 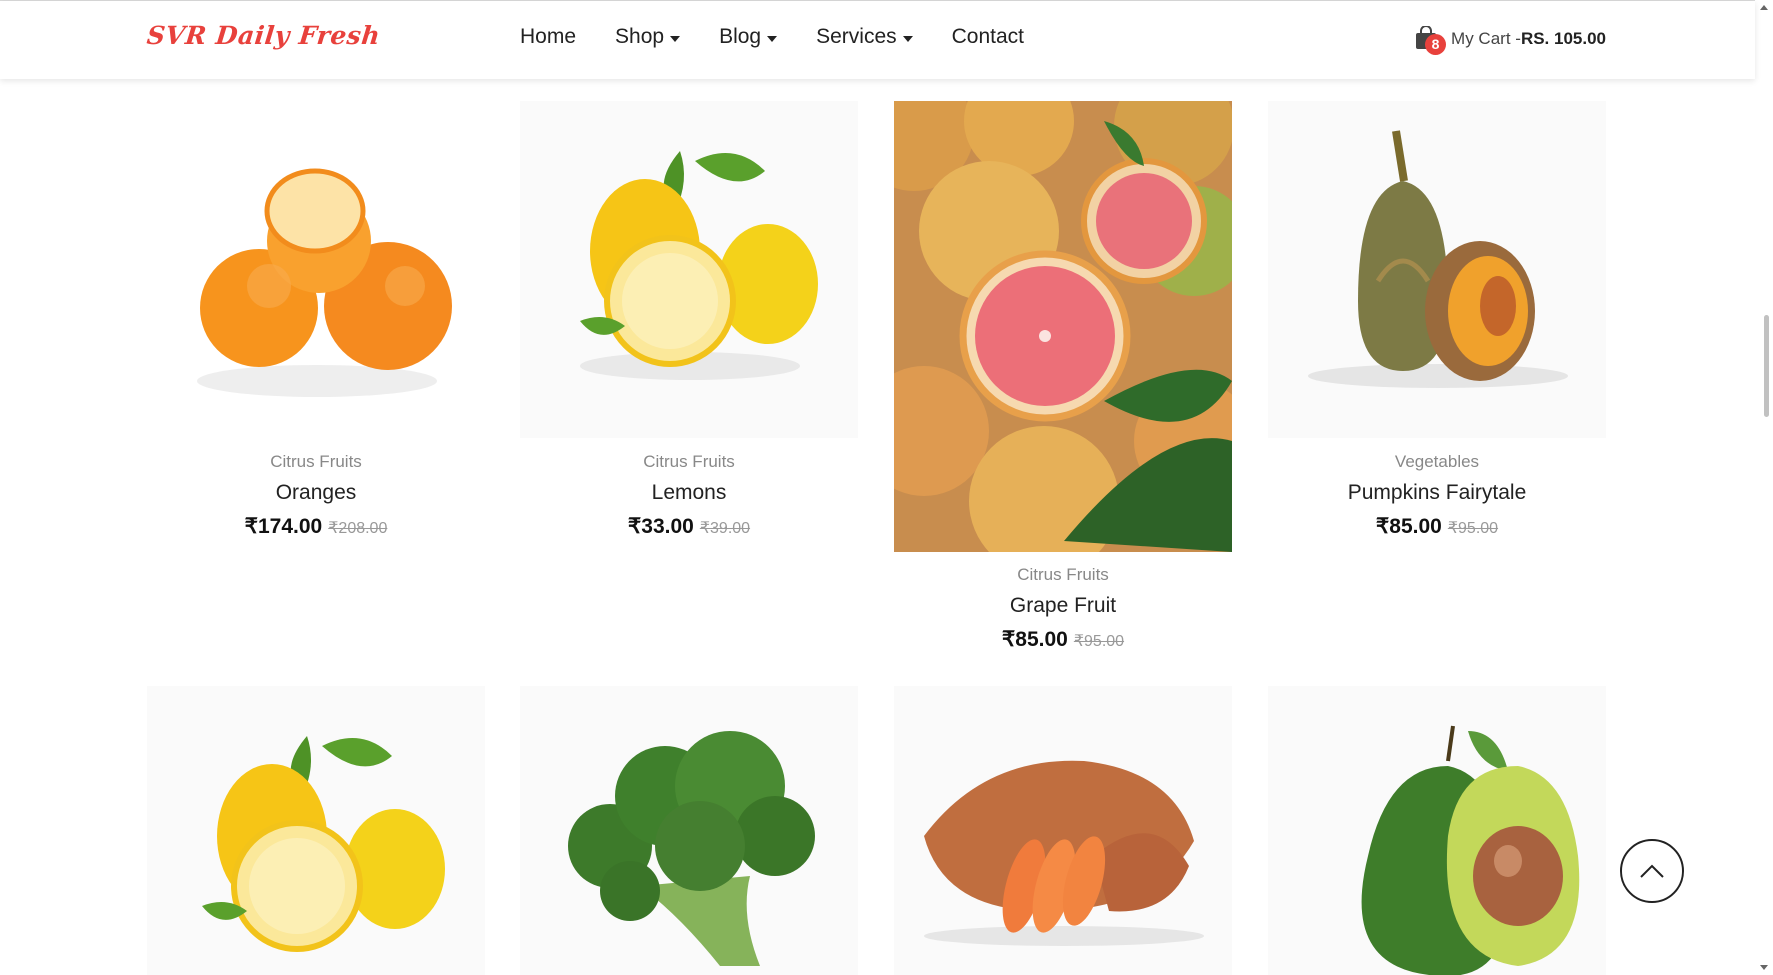 I want to click on nav-contact: Contact, so click(x=988, y=37).